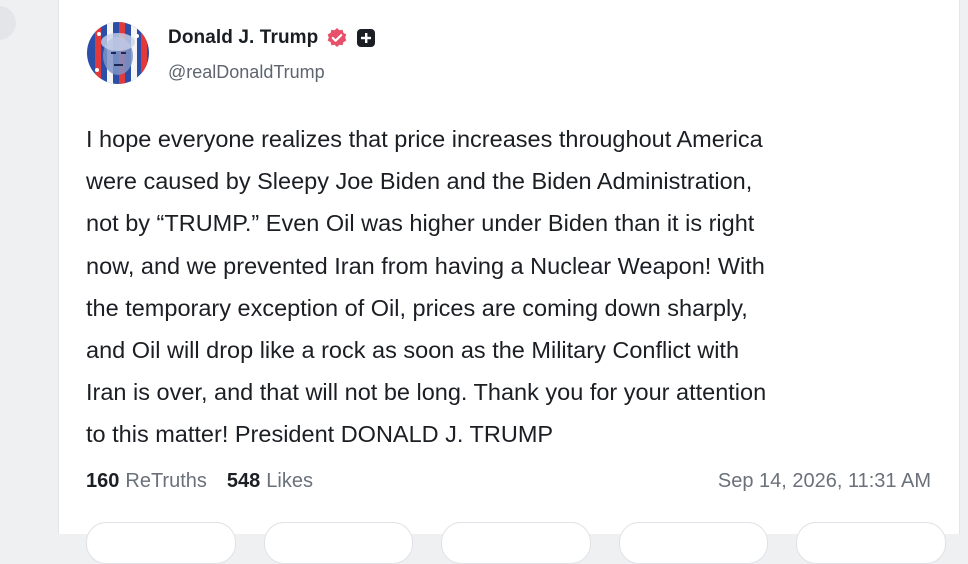 The width and height of the screenshot is (968, 564). What do you see at coordinates (693, 543) in the screenshot?
I see `share-button` at bounding box center [693, 543].